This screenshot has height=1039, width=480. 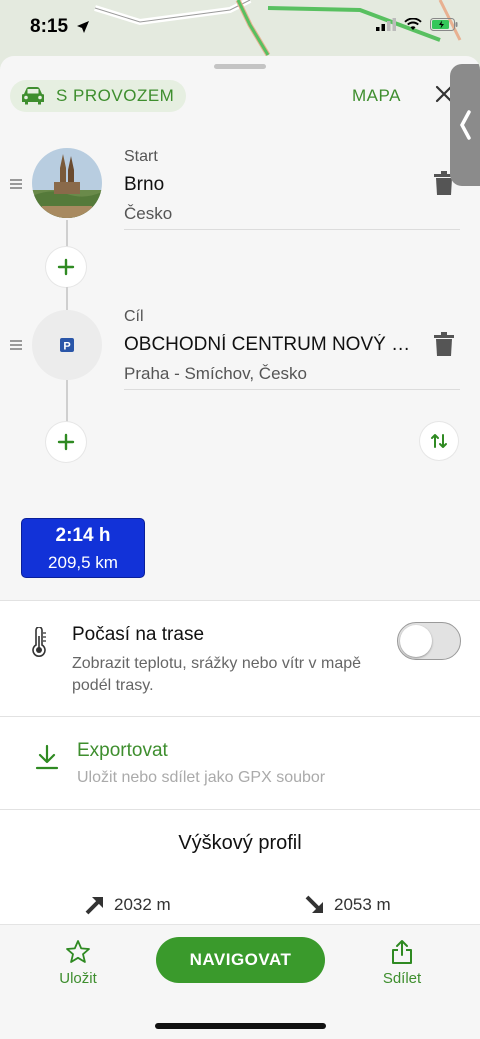 I want to click on svg-text: P, so click(x=66, y=347).